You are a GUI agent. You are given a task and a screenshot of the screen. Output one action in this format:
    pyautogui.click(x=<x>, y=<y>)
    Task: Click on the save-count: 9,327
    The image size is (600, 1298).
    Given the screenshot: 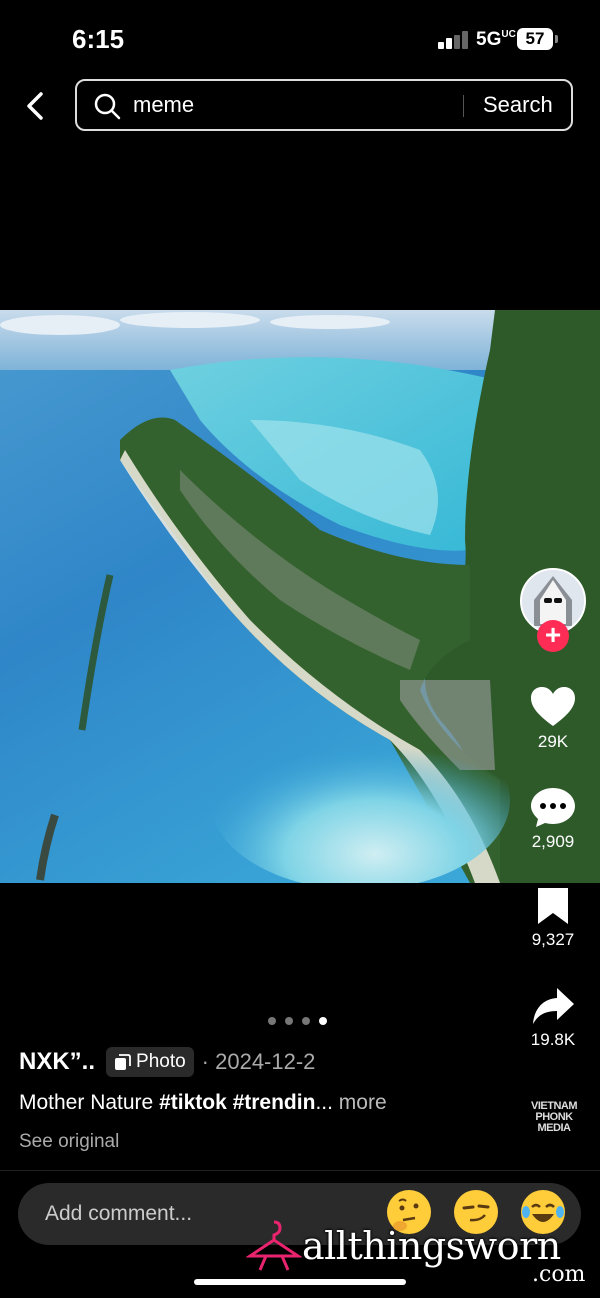 What is the action you would take?
    pyautogui.click(x=553, y=939)
    